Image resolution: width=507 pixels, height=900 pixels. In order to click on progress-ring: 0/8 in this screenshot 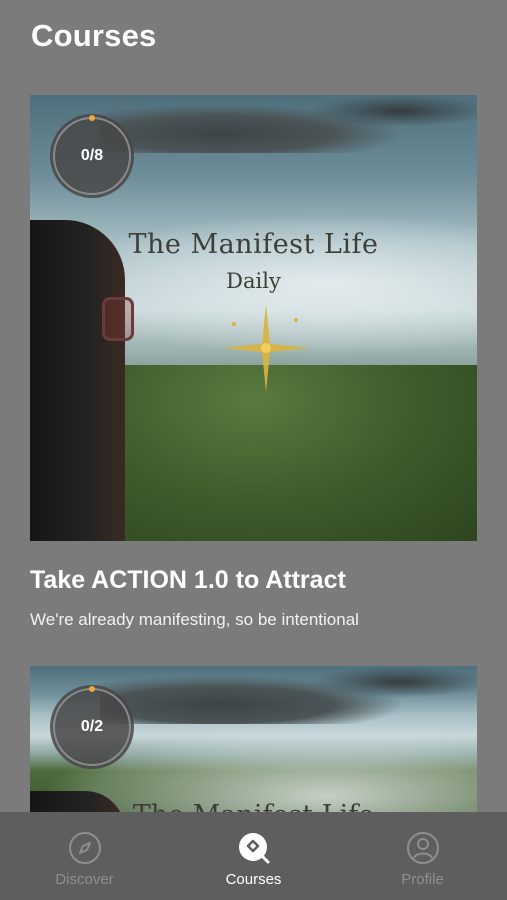, I will do `click(92, 156)`.